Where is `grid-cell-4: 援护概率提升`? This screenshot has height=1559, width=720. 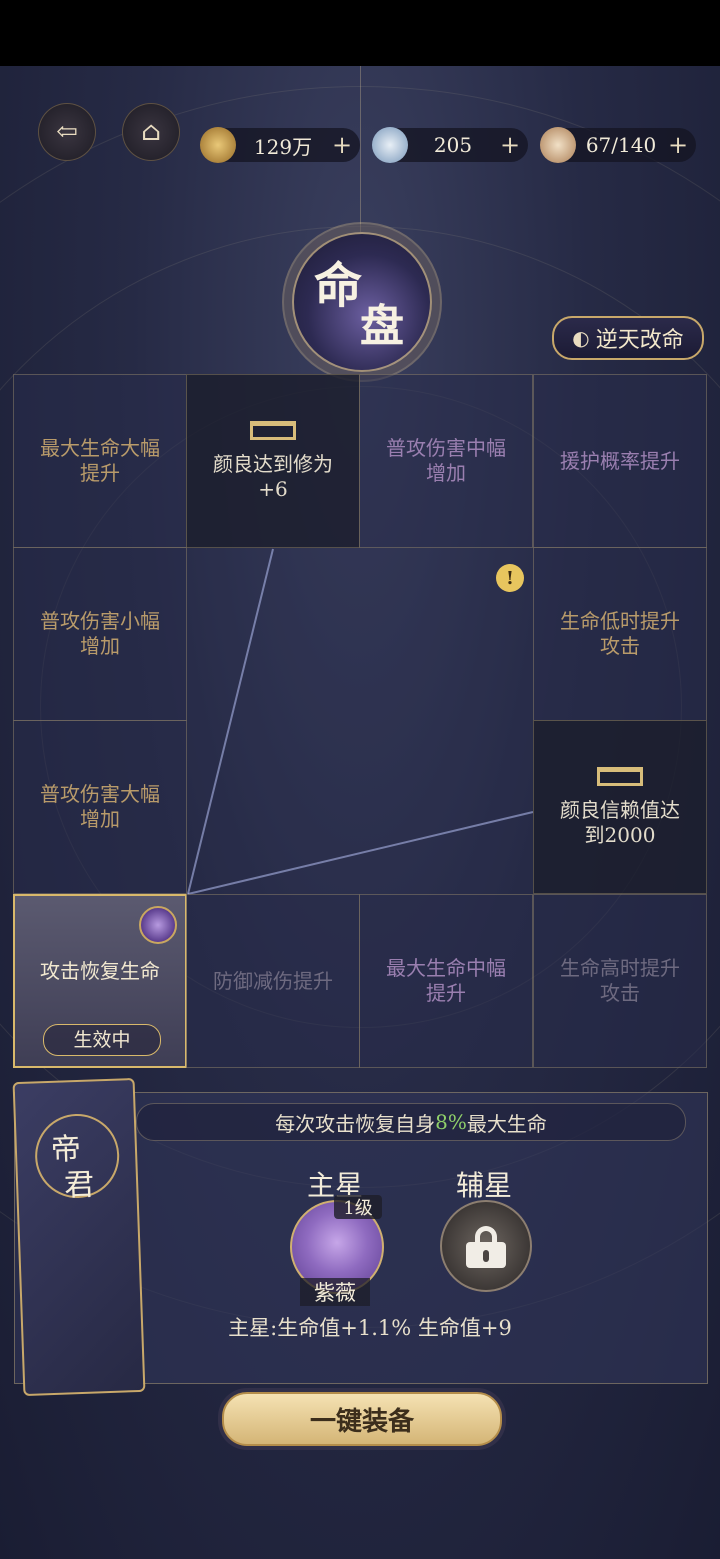
grid-cell-4: 援护概率提升 is located at coordinates (620, 461).